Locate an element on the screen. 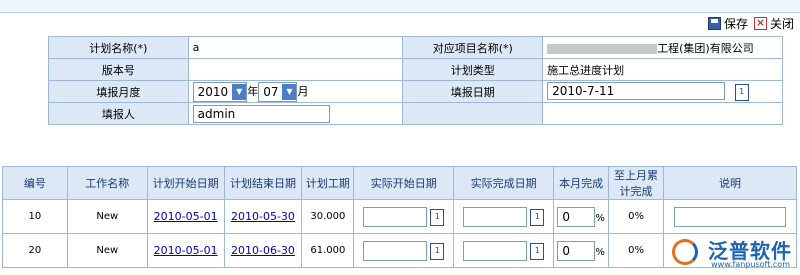 The height and width of the screenshot is (275, 800). year-value: 2010 is located at coordinates (213, 91).